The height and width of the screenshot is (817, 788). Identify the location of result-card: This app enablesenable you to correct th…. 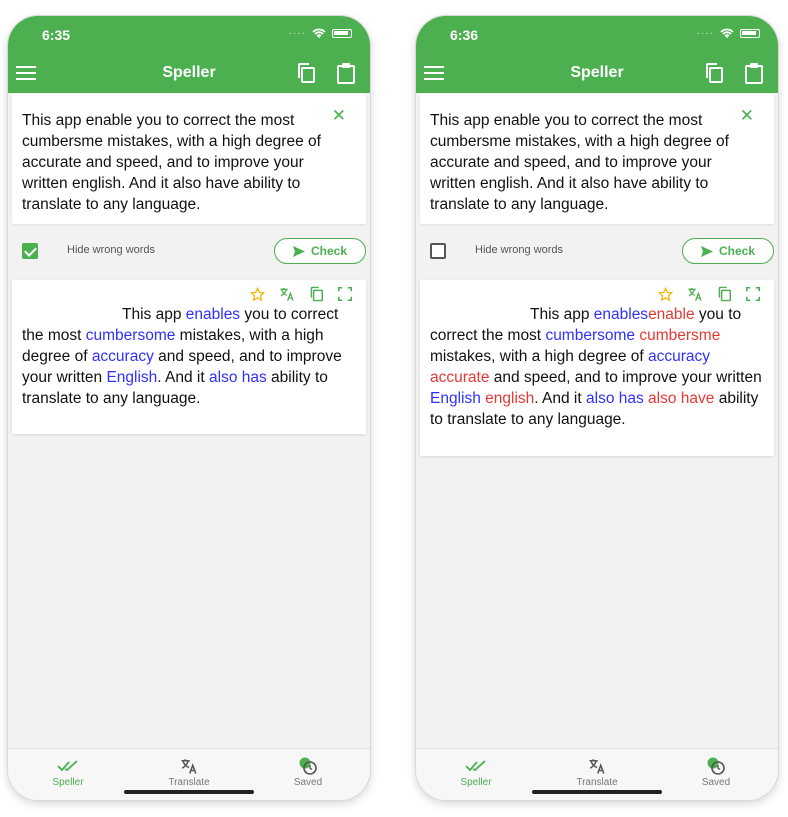
(597, 368).